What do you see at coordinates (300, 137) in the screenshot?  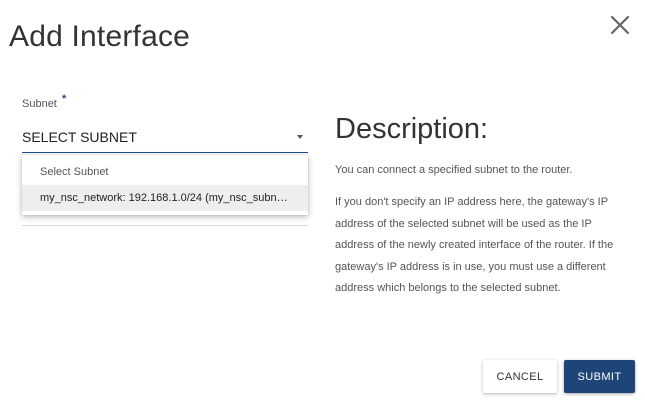 I see `caret-down-icon` at bounding box center [300, 137].